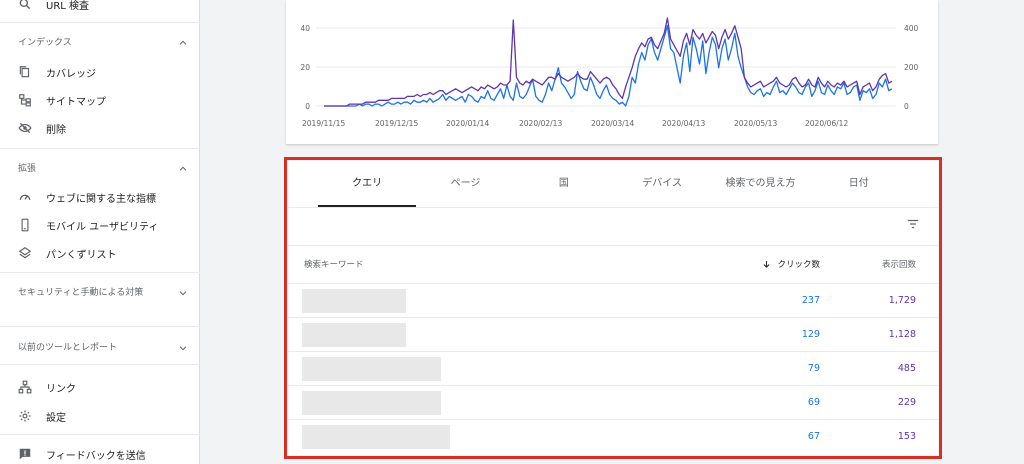 Image resolution: width=1024 pixels, height=464 pixels. I want to click on column-header-label: クリック数, so click(798, 265).